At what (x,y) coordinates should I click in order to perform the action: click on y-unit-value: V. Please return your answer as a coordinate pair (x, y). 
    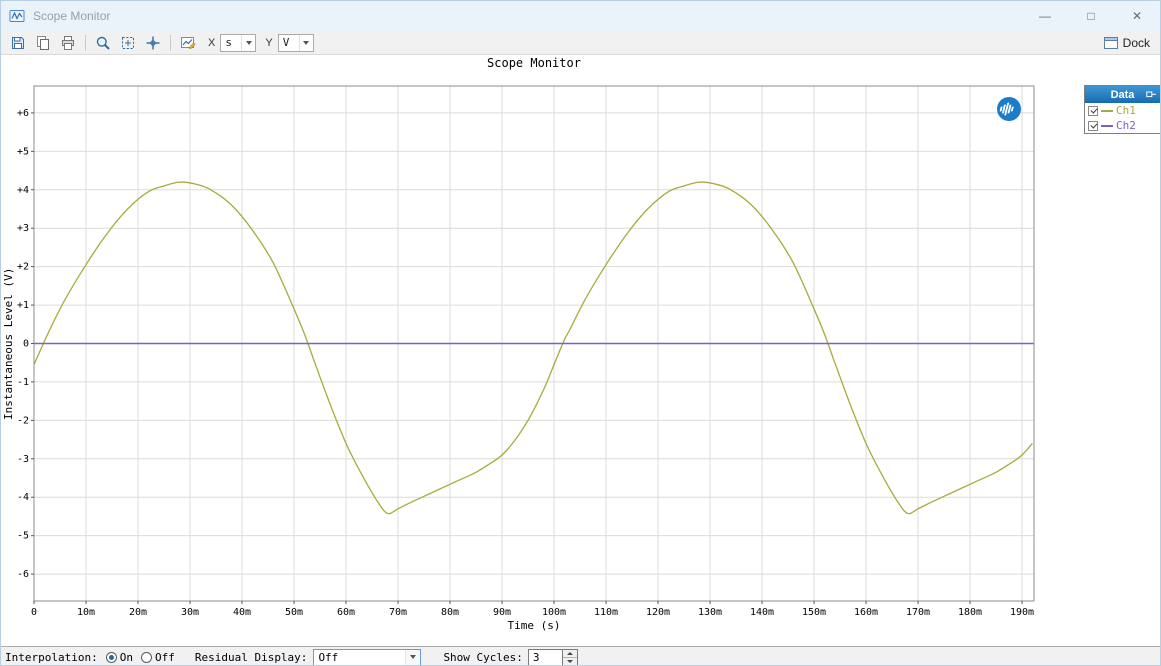
    Looking at the image, I should click on (286, 42).